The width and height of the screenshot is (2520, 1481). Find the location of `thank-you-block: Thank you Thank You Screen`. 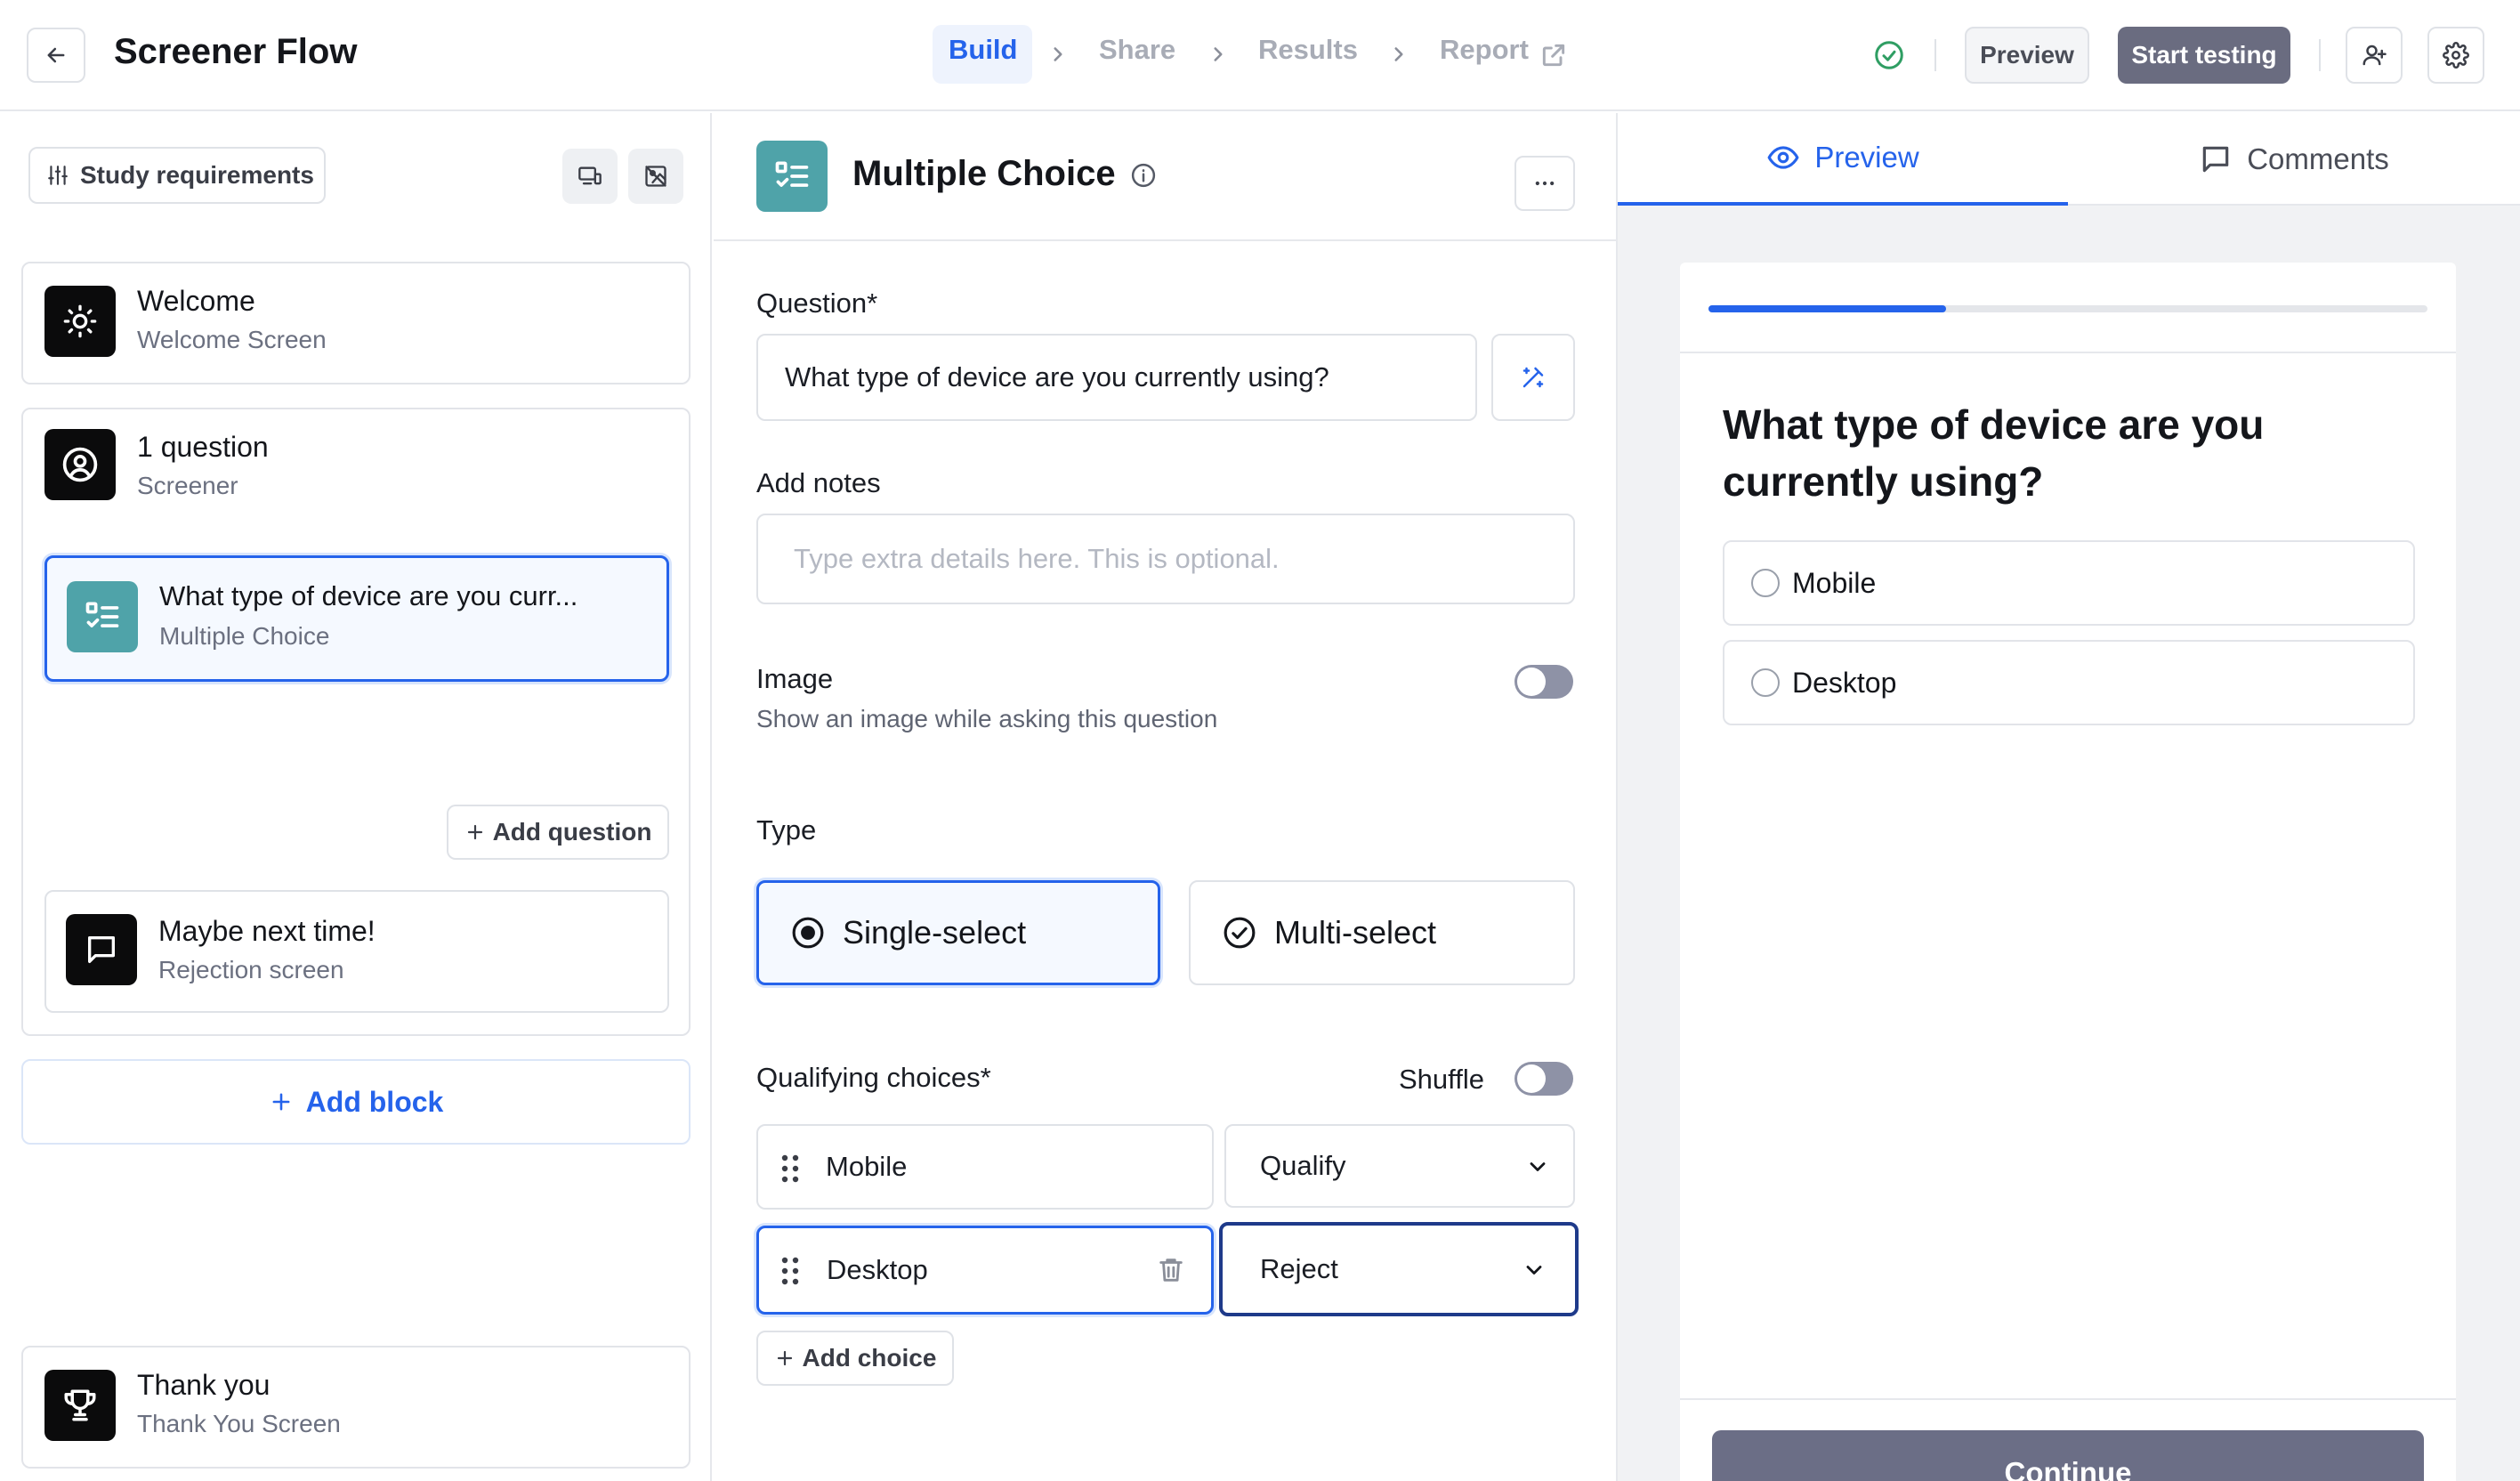

thank-you-block: Thank you Thank You Screen is located at coordinates (356, 1407).